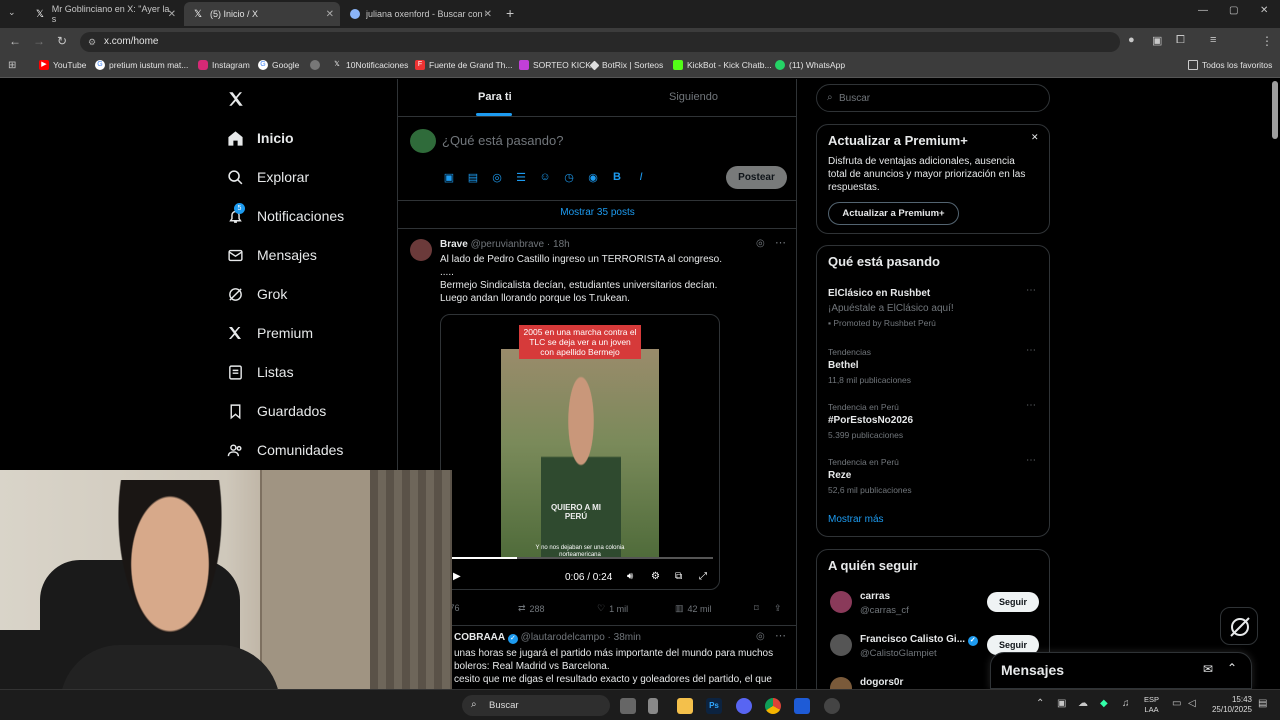  What do you see at coordinates (1151, 705) in the screenshot?
I see `language-indicator: ESP LAA` at bounding box center [1151, 705].